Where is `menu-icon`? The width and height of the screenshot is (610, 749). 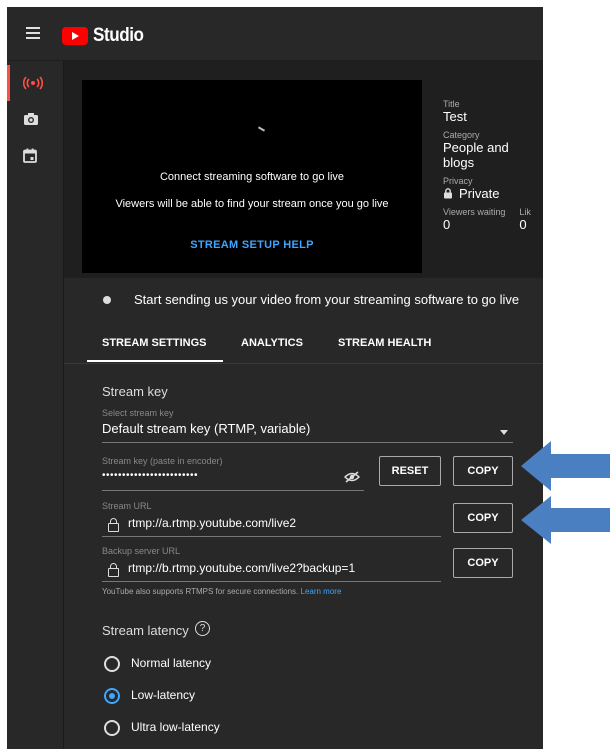
menu-icon is located at coordinates (33, 33).